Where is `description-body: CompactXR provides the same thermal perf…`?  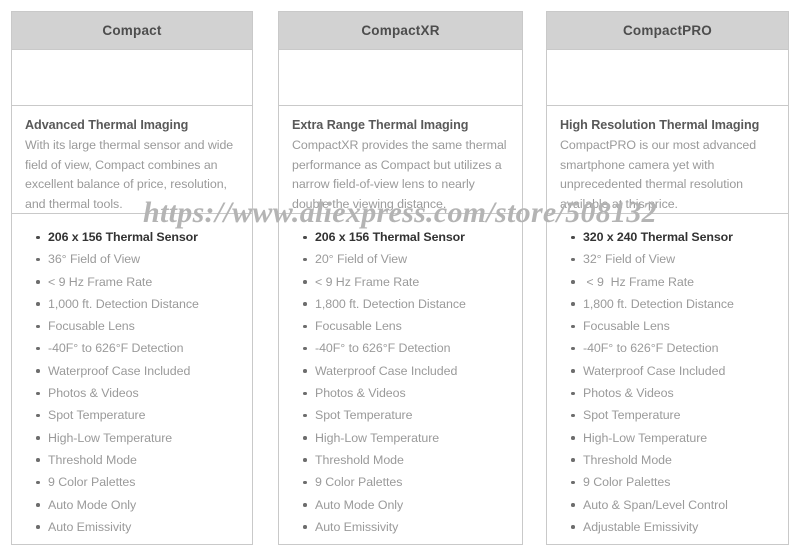
description-body: CompactXR provides the same thermal perf… is located at coordinates (399, 174).